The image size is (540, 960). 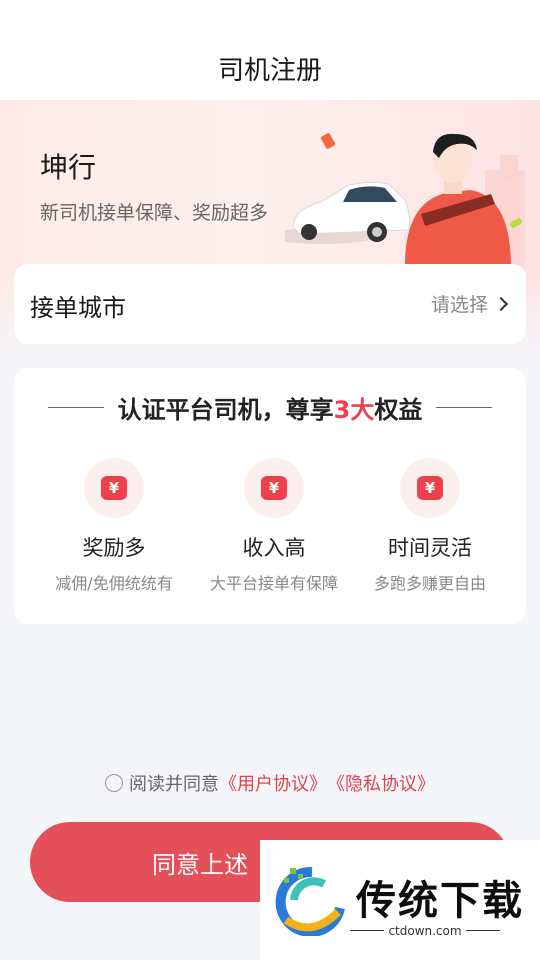 I want to click on city-select-placeholder: 请选择, so click(x=459, y=305).